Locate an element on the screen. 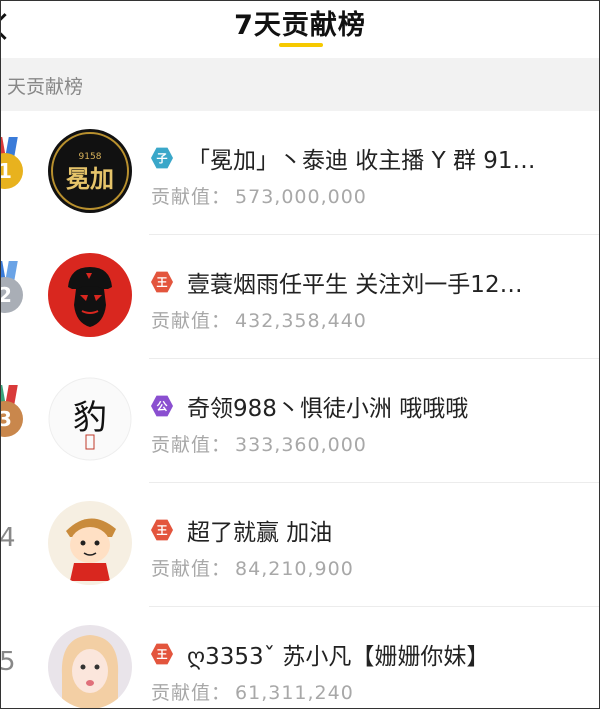  list-item: 5 王 ღ3353ˇ 苏小凡【姗姗你妹】 贡献值： 61,311,240 is located at coordinates (299, 657).